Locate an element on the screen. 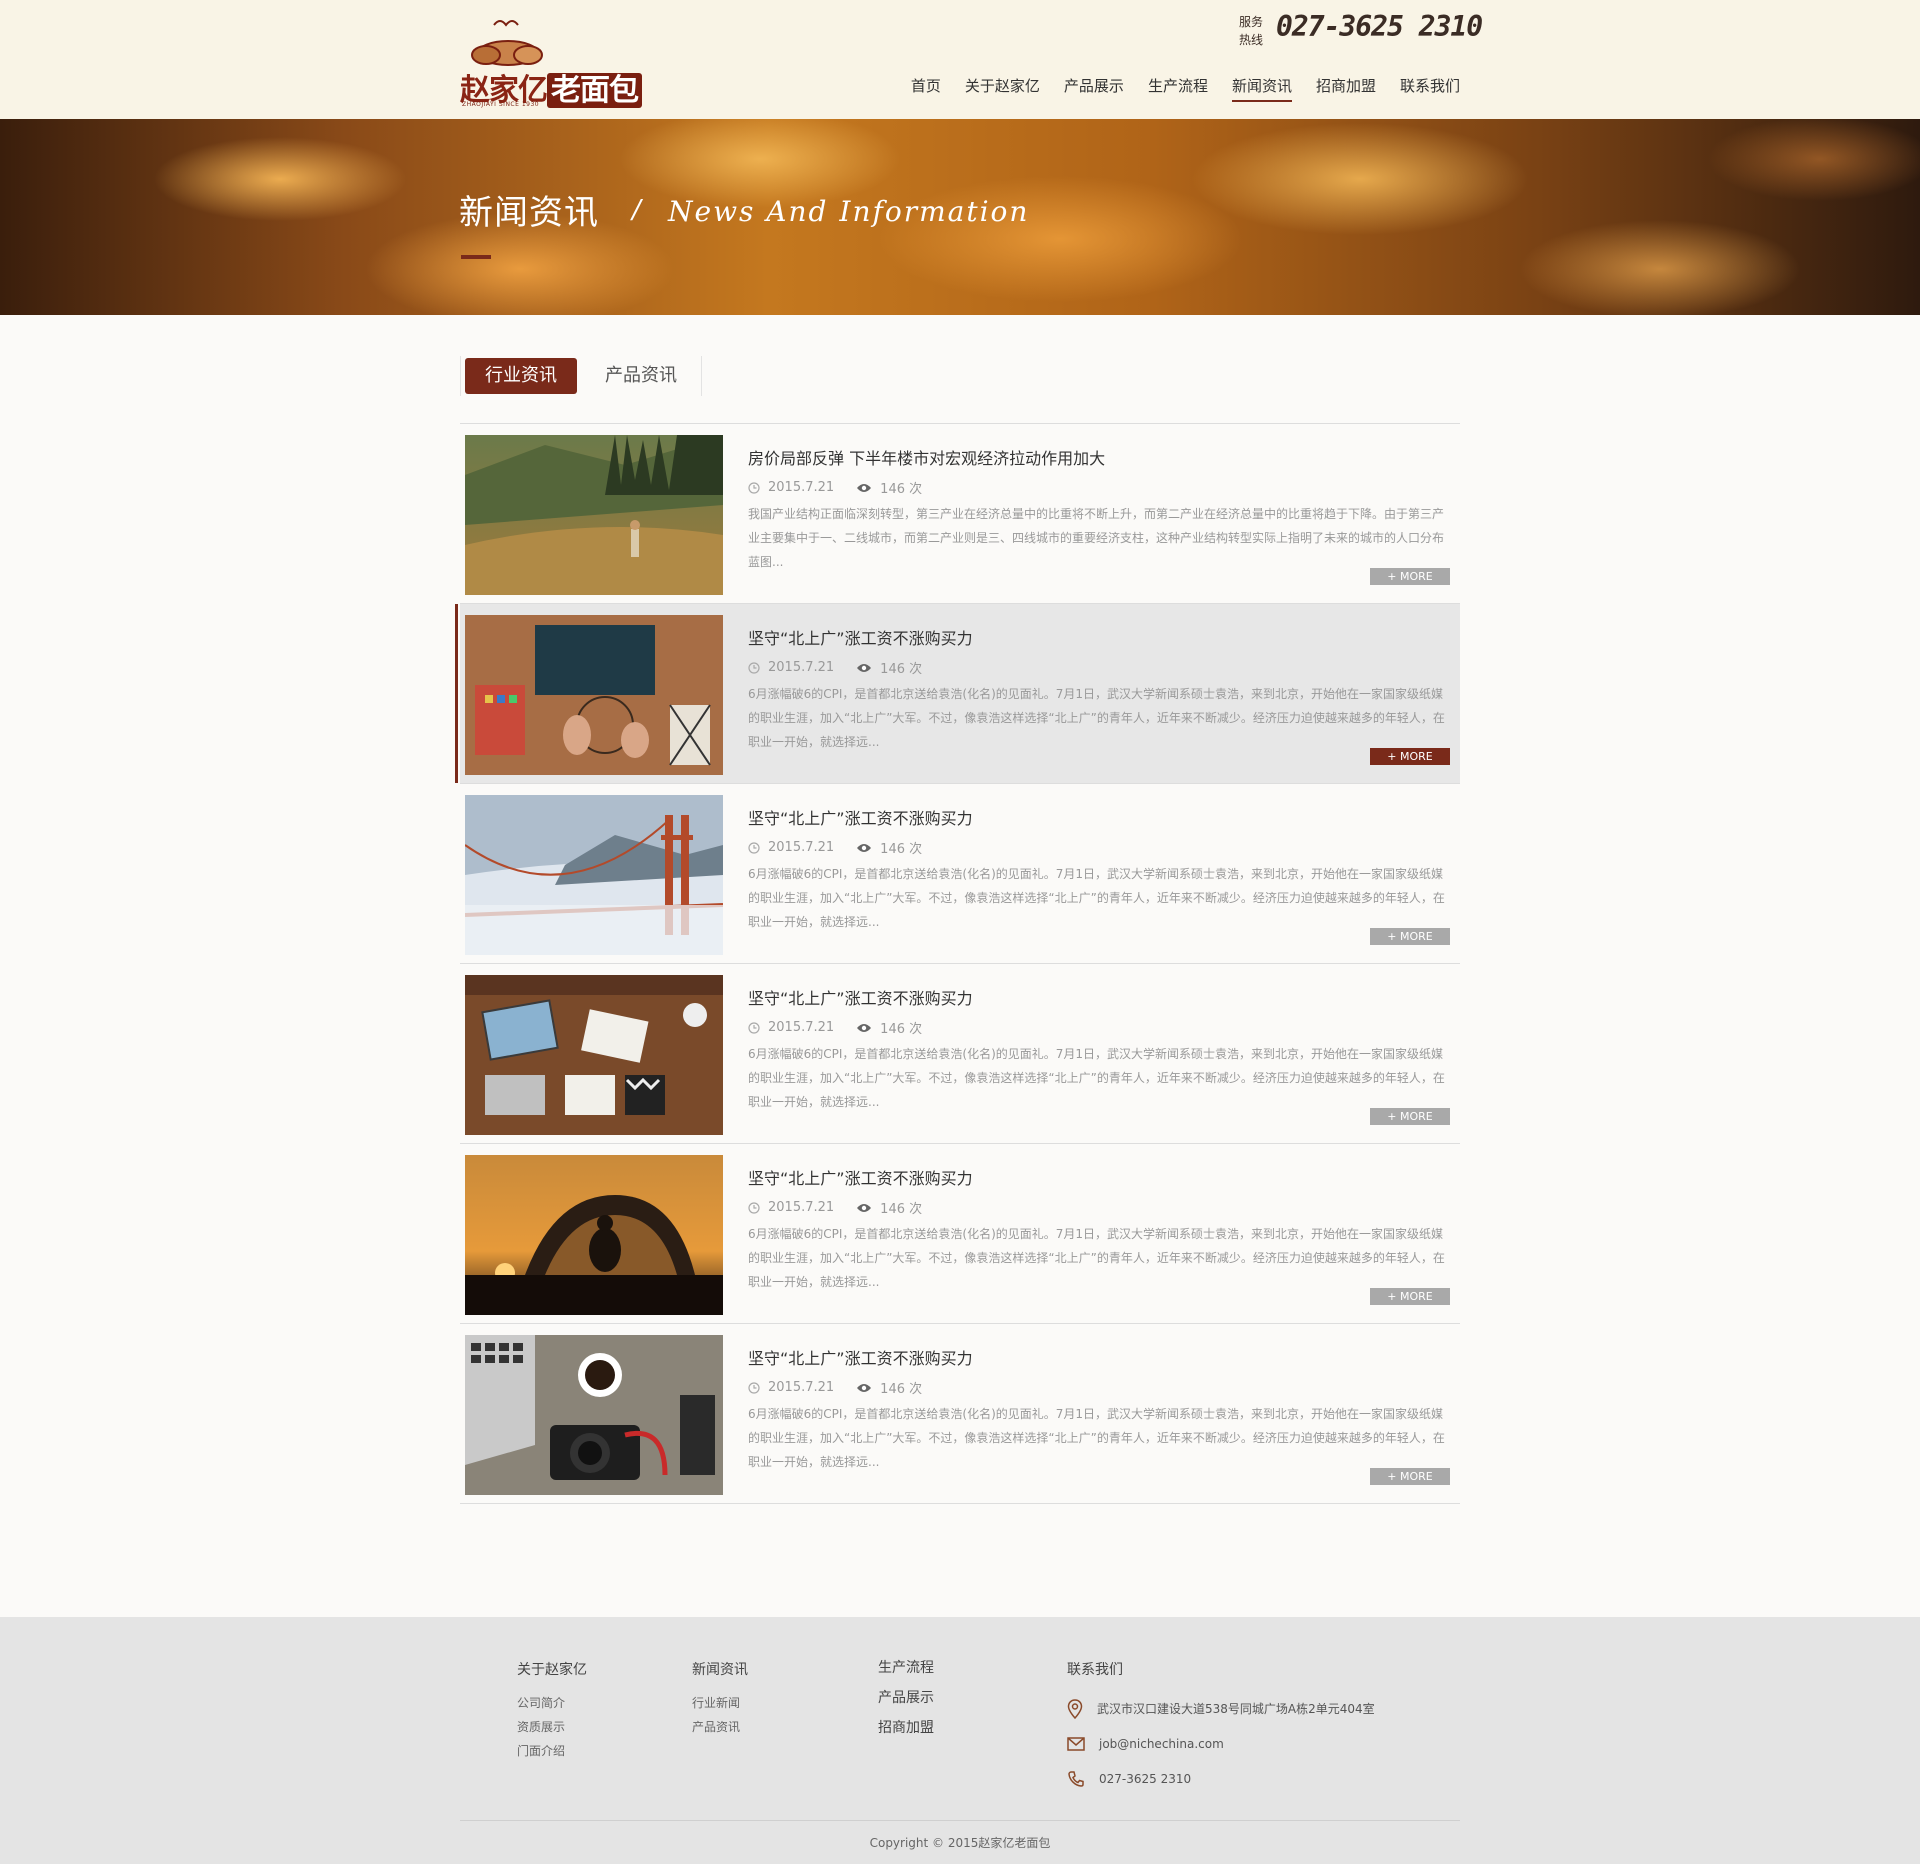 This screenshot has width=1920, height=1864. footer-col-about: 关于赵家亿 公司简介 资质展示 门面介绍 is located at coordinates (552, 1711).